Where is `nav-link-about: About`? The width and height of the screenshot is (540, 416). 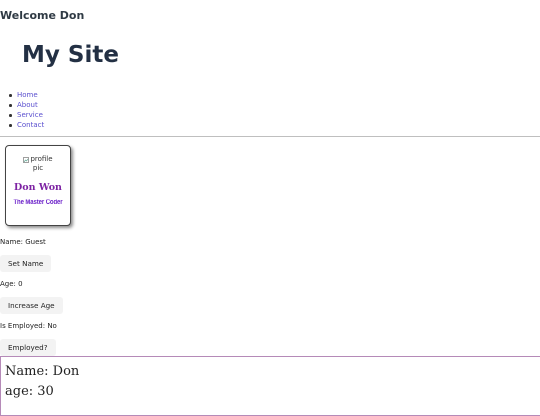
nav-link-about: About is located at coordinates (27, 105).